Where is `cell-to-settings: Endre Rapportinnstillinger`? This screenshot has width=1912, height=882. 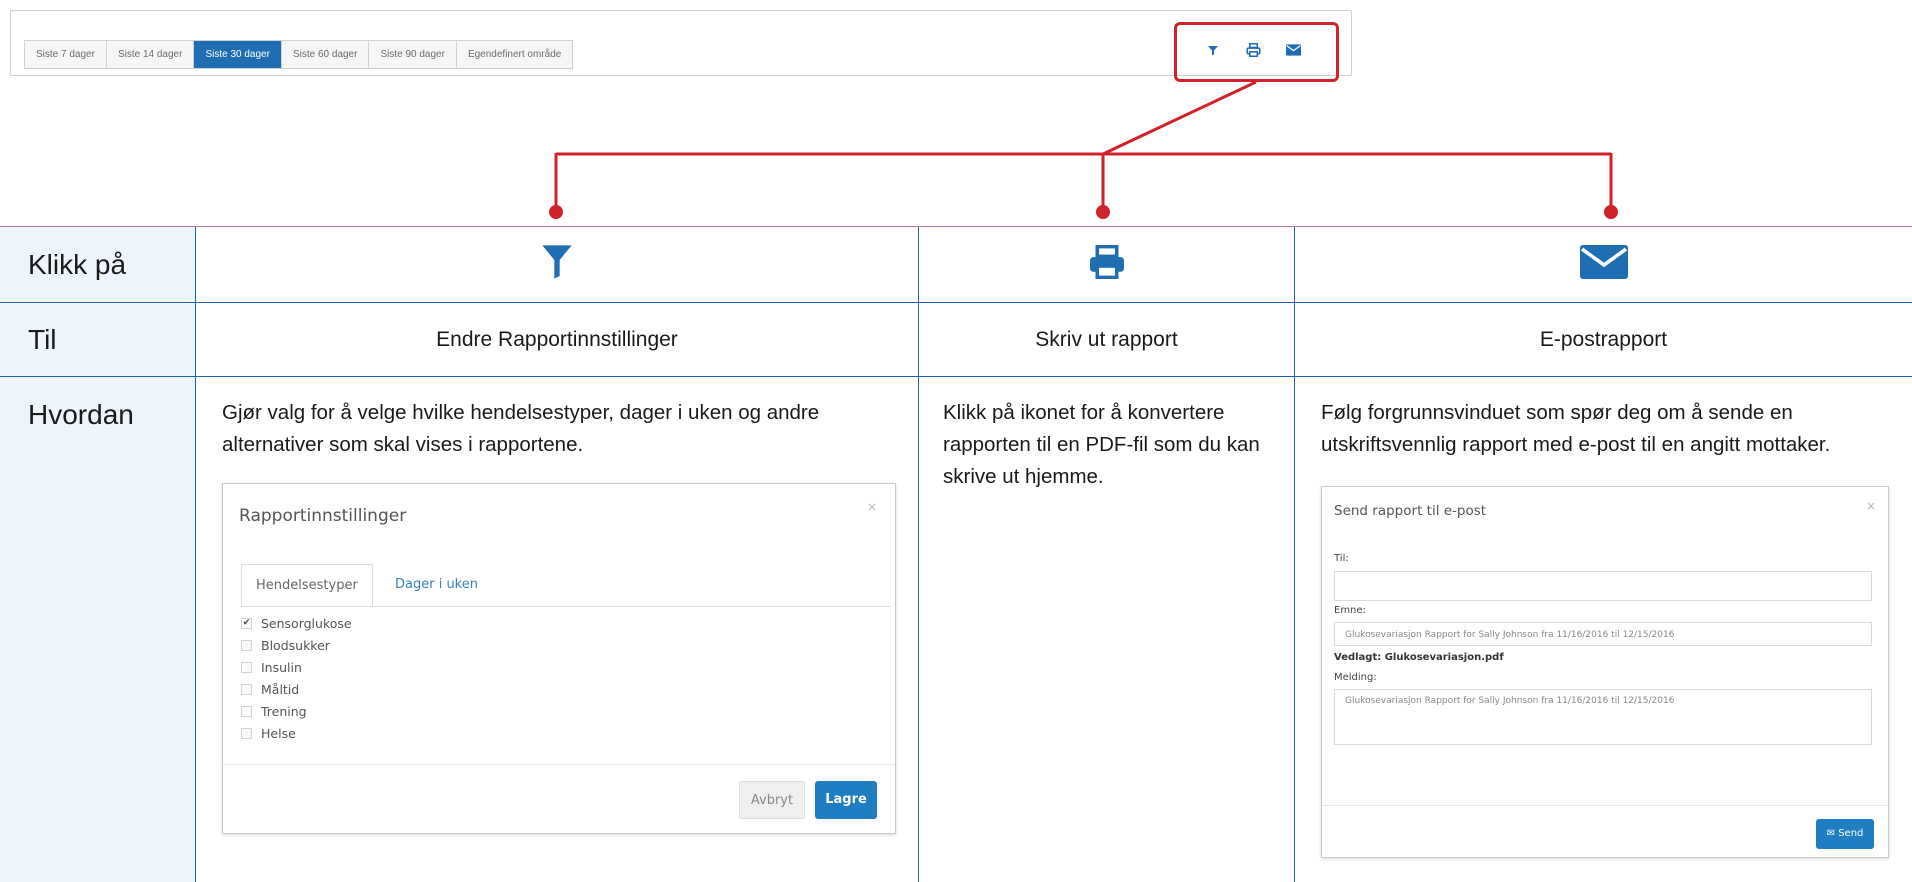
cell-to-settings: Endre Rapportinnstillinger is located at coordinates (557, 339).